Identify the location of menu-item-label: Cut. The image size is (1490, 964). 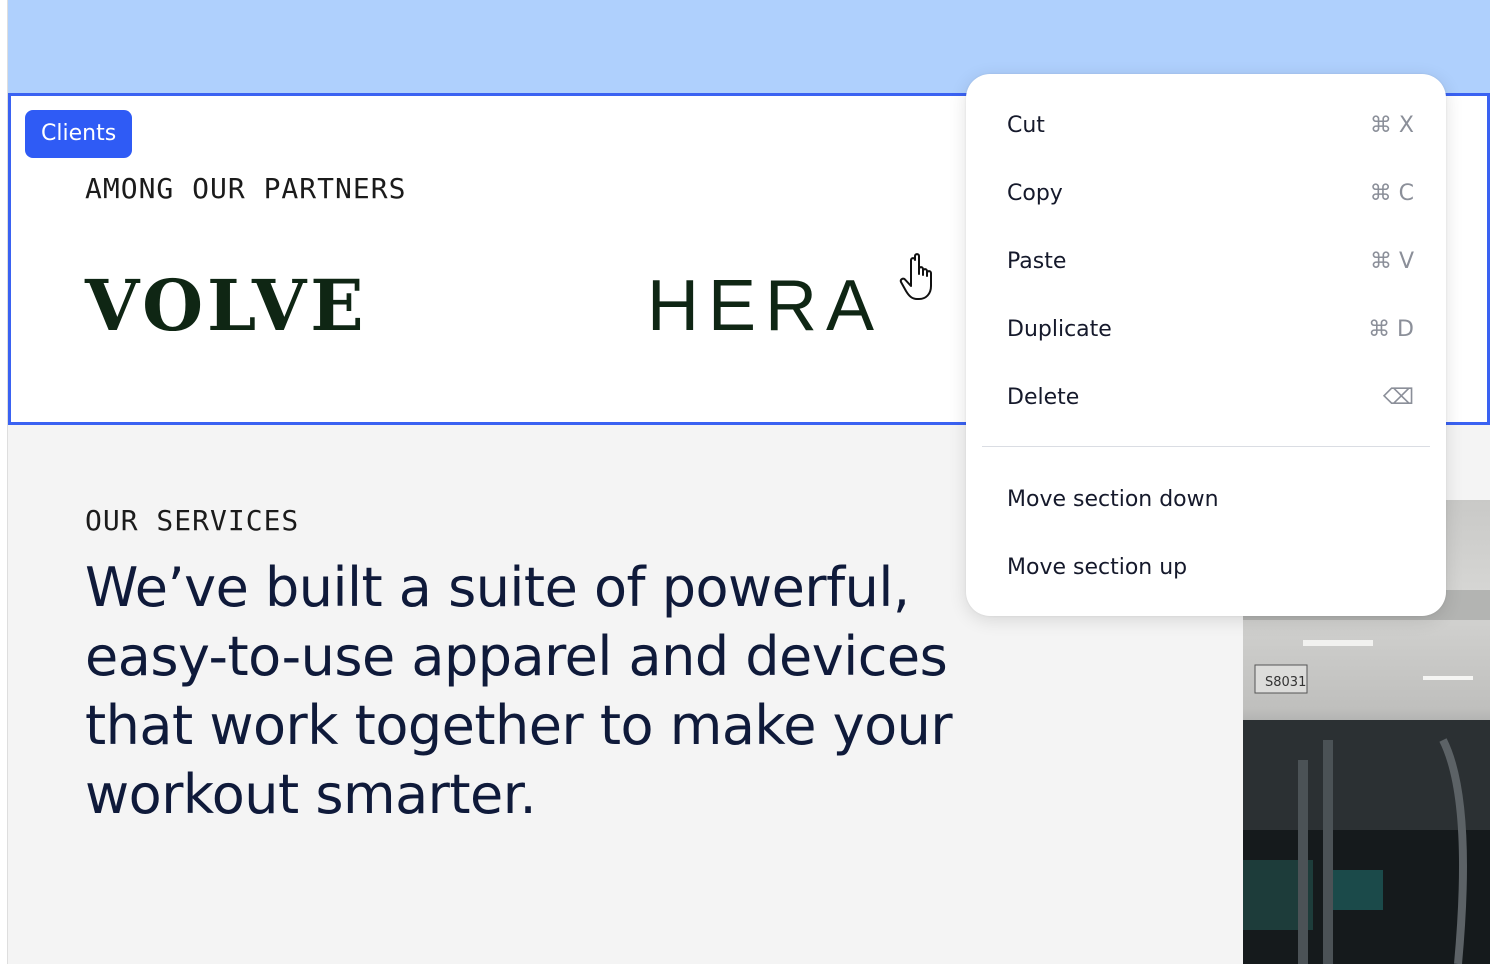
(1026, 125).